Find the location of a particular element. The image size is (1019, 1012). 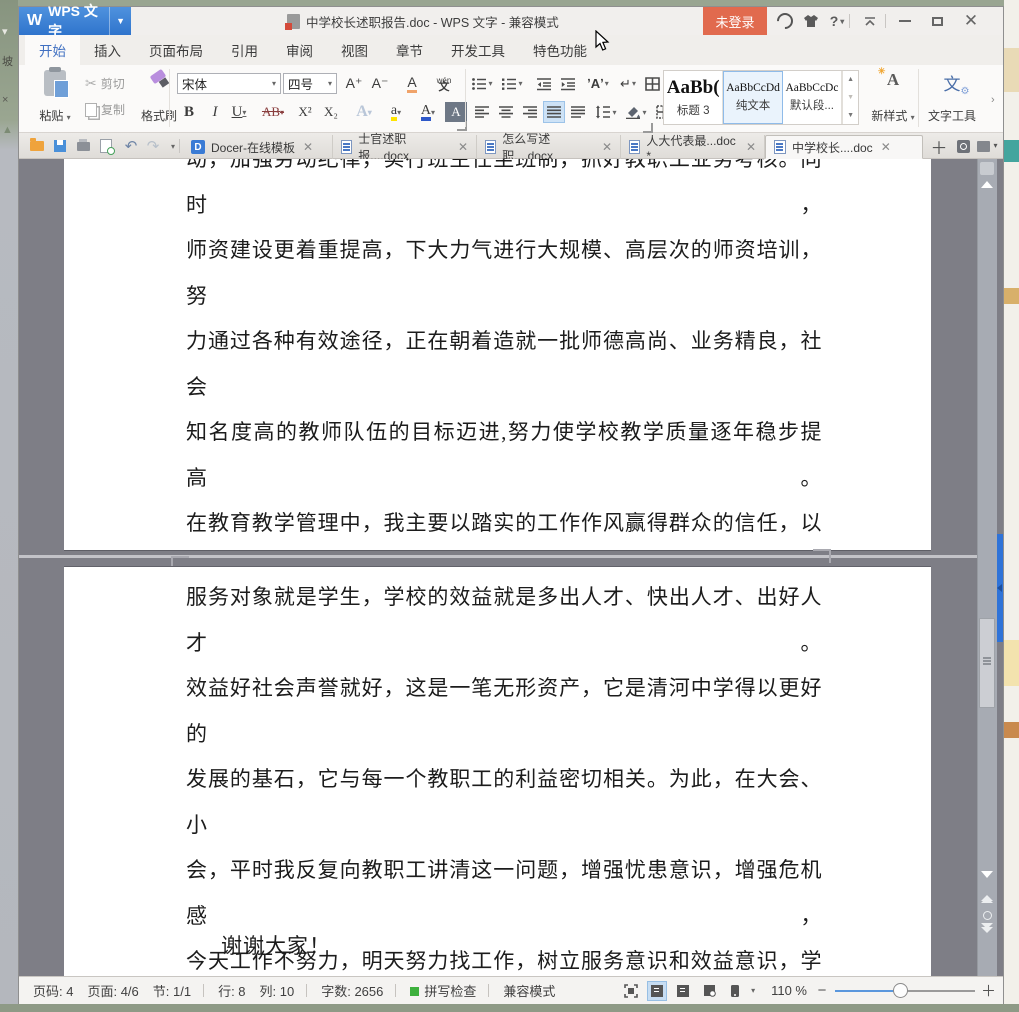

insert-table-icon is located at coordinates (652, 83).